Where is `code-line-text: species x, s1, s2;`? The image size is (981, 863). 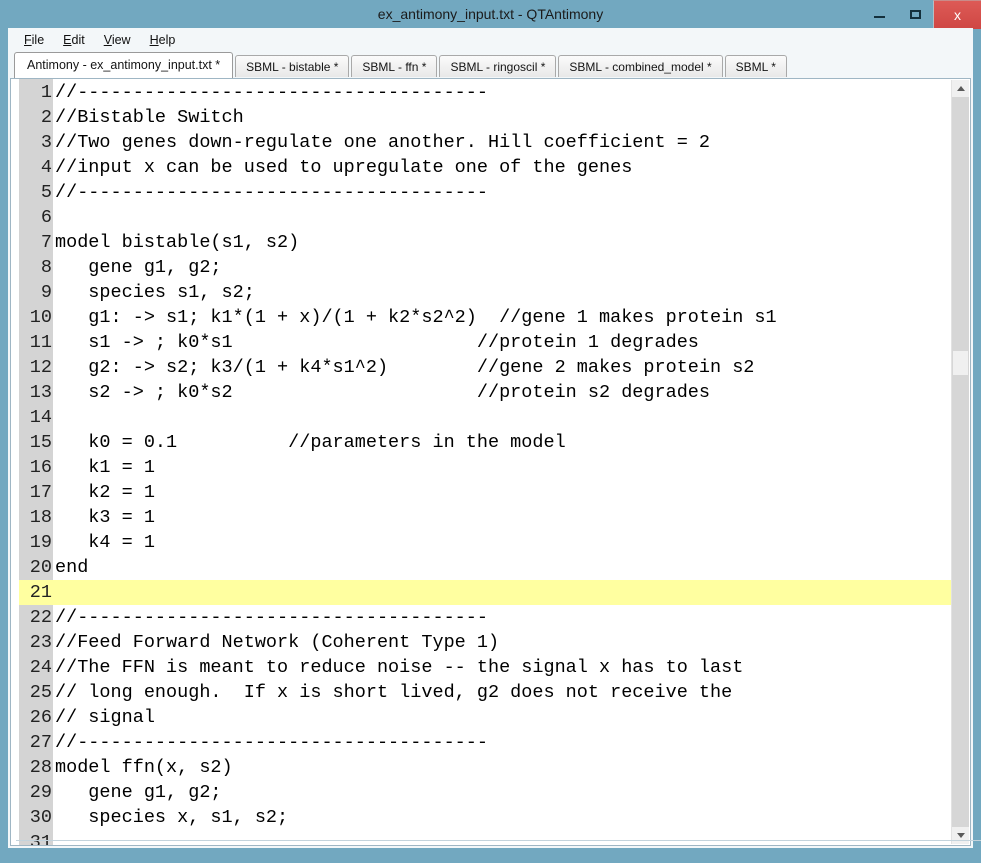 code-line-text: species x, s1, s2; is located at coordinates (172, 817).